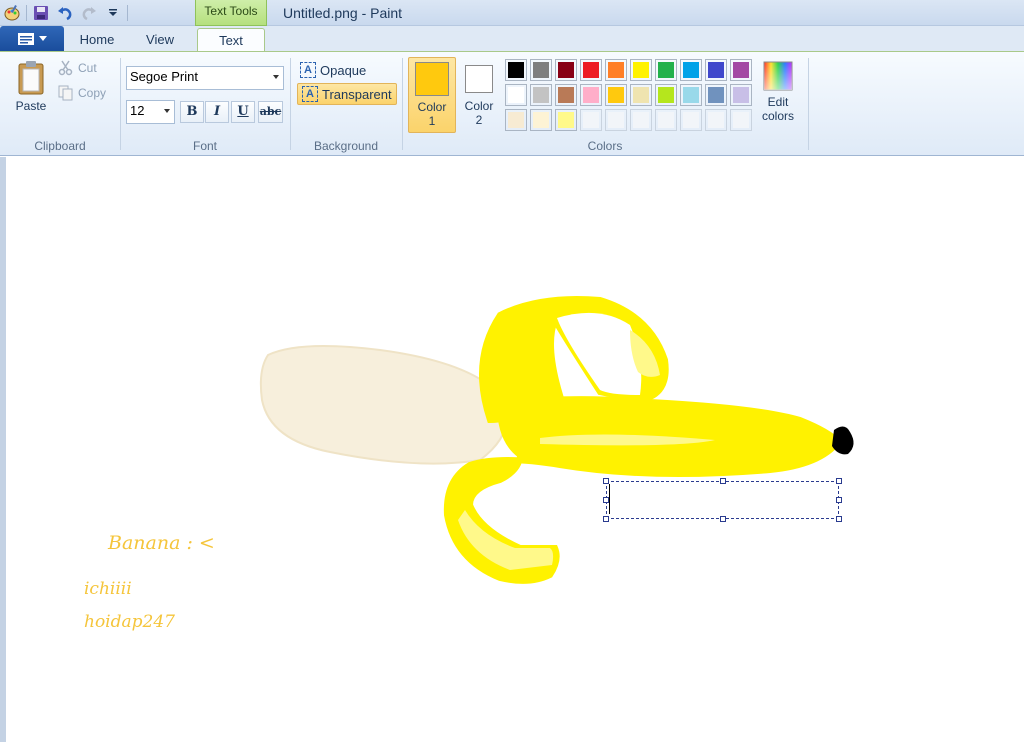  Describe the element at coordinates (113, 13) in the screenshot. I see `customize-qat-icon` at that location.